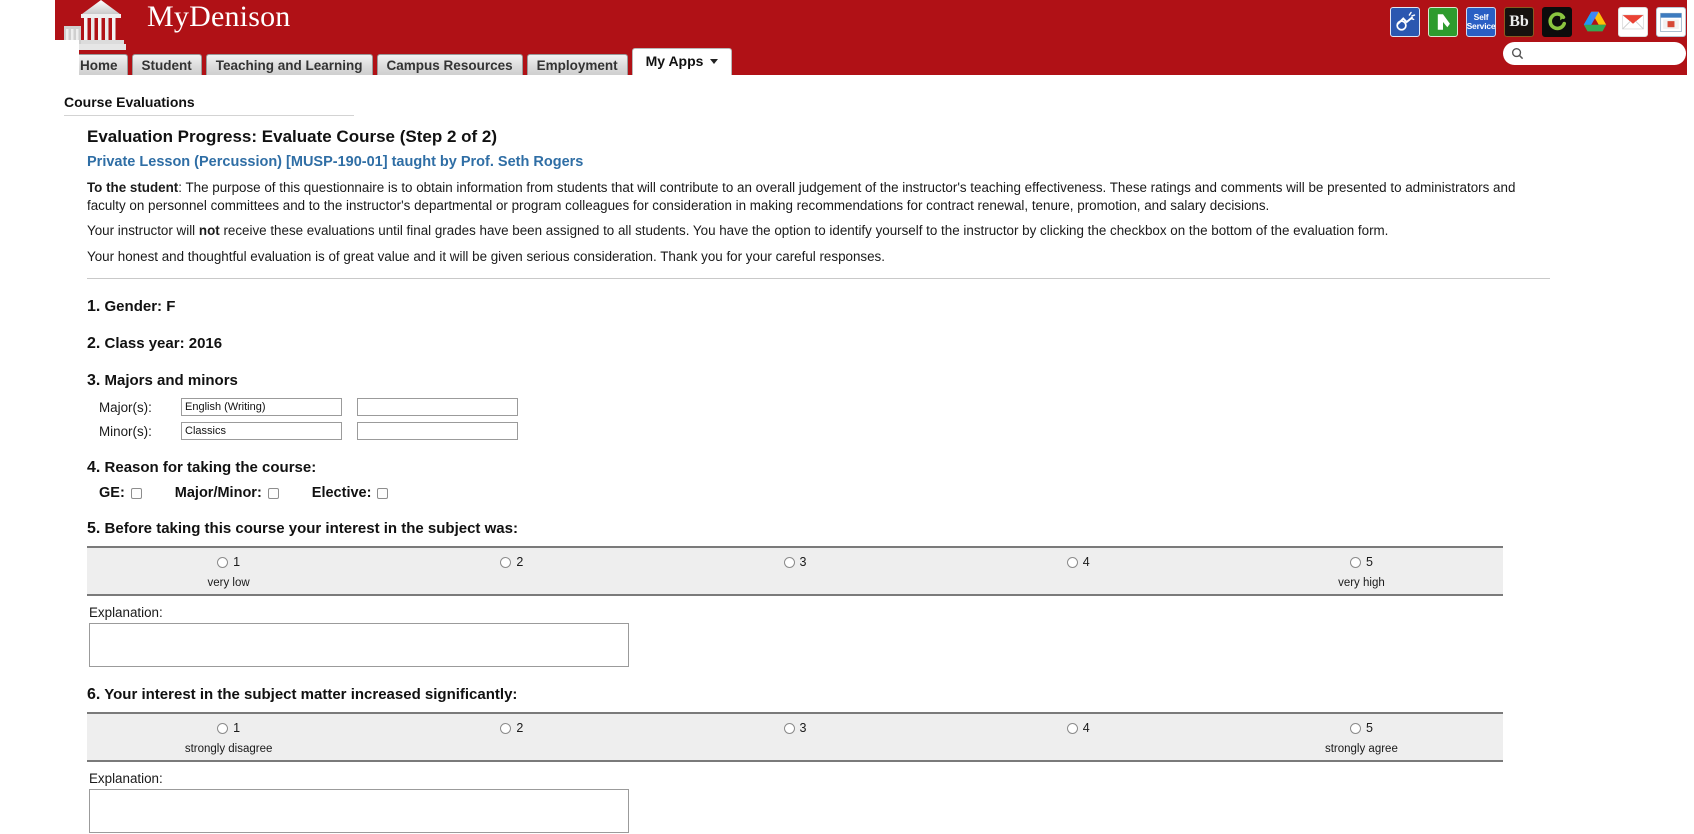  I want to click on reason-ge-checkbox, so click(136, 493).